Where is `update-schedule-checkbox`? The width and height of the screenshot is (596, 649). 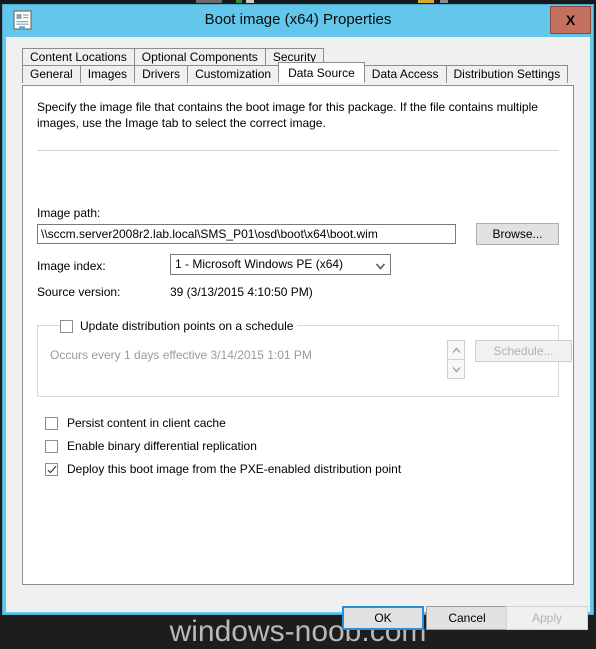 update-schedule-checkbox is located at coordinates (66, 326).